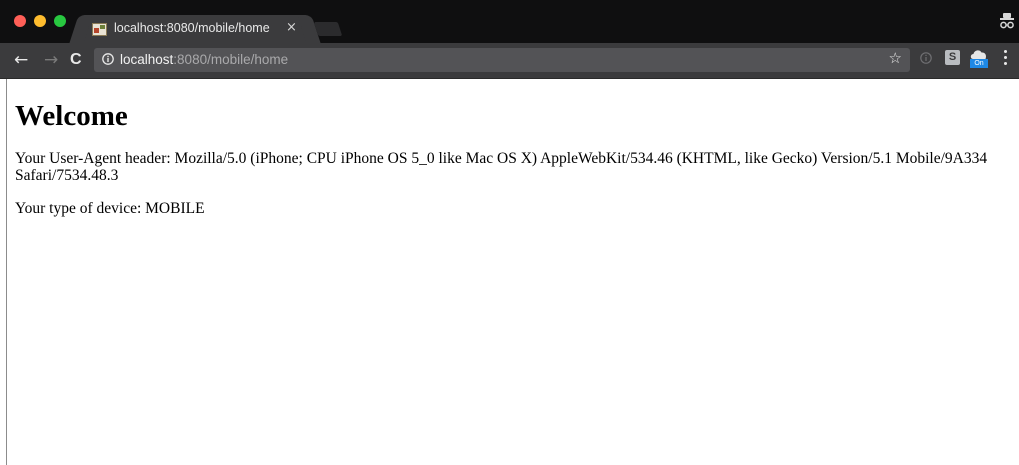  I want to click on forward-button: →, so click(51, 60).